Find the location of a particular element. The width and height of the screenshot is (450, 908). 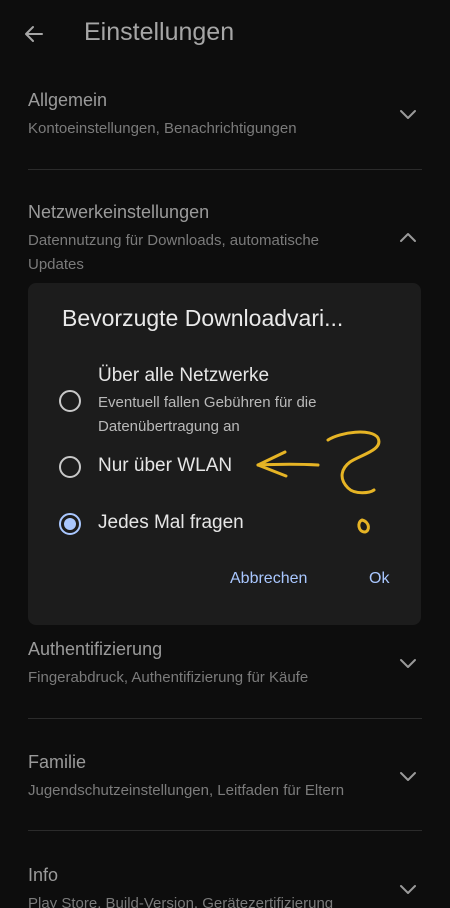

option-label: Nur über WLAN is located at coordinates (165, 465).